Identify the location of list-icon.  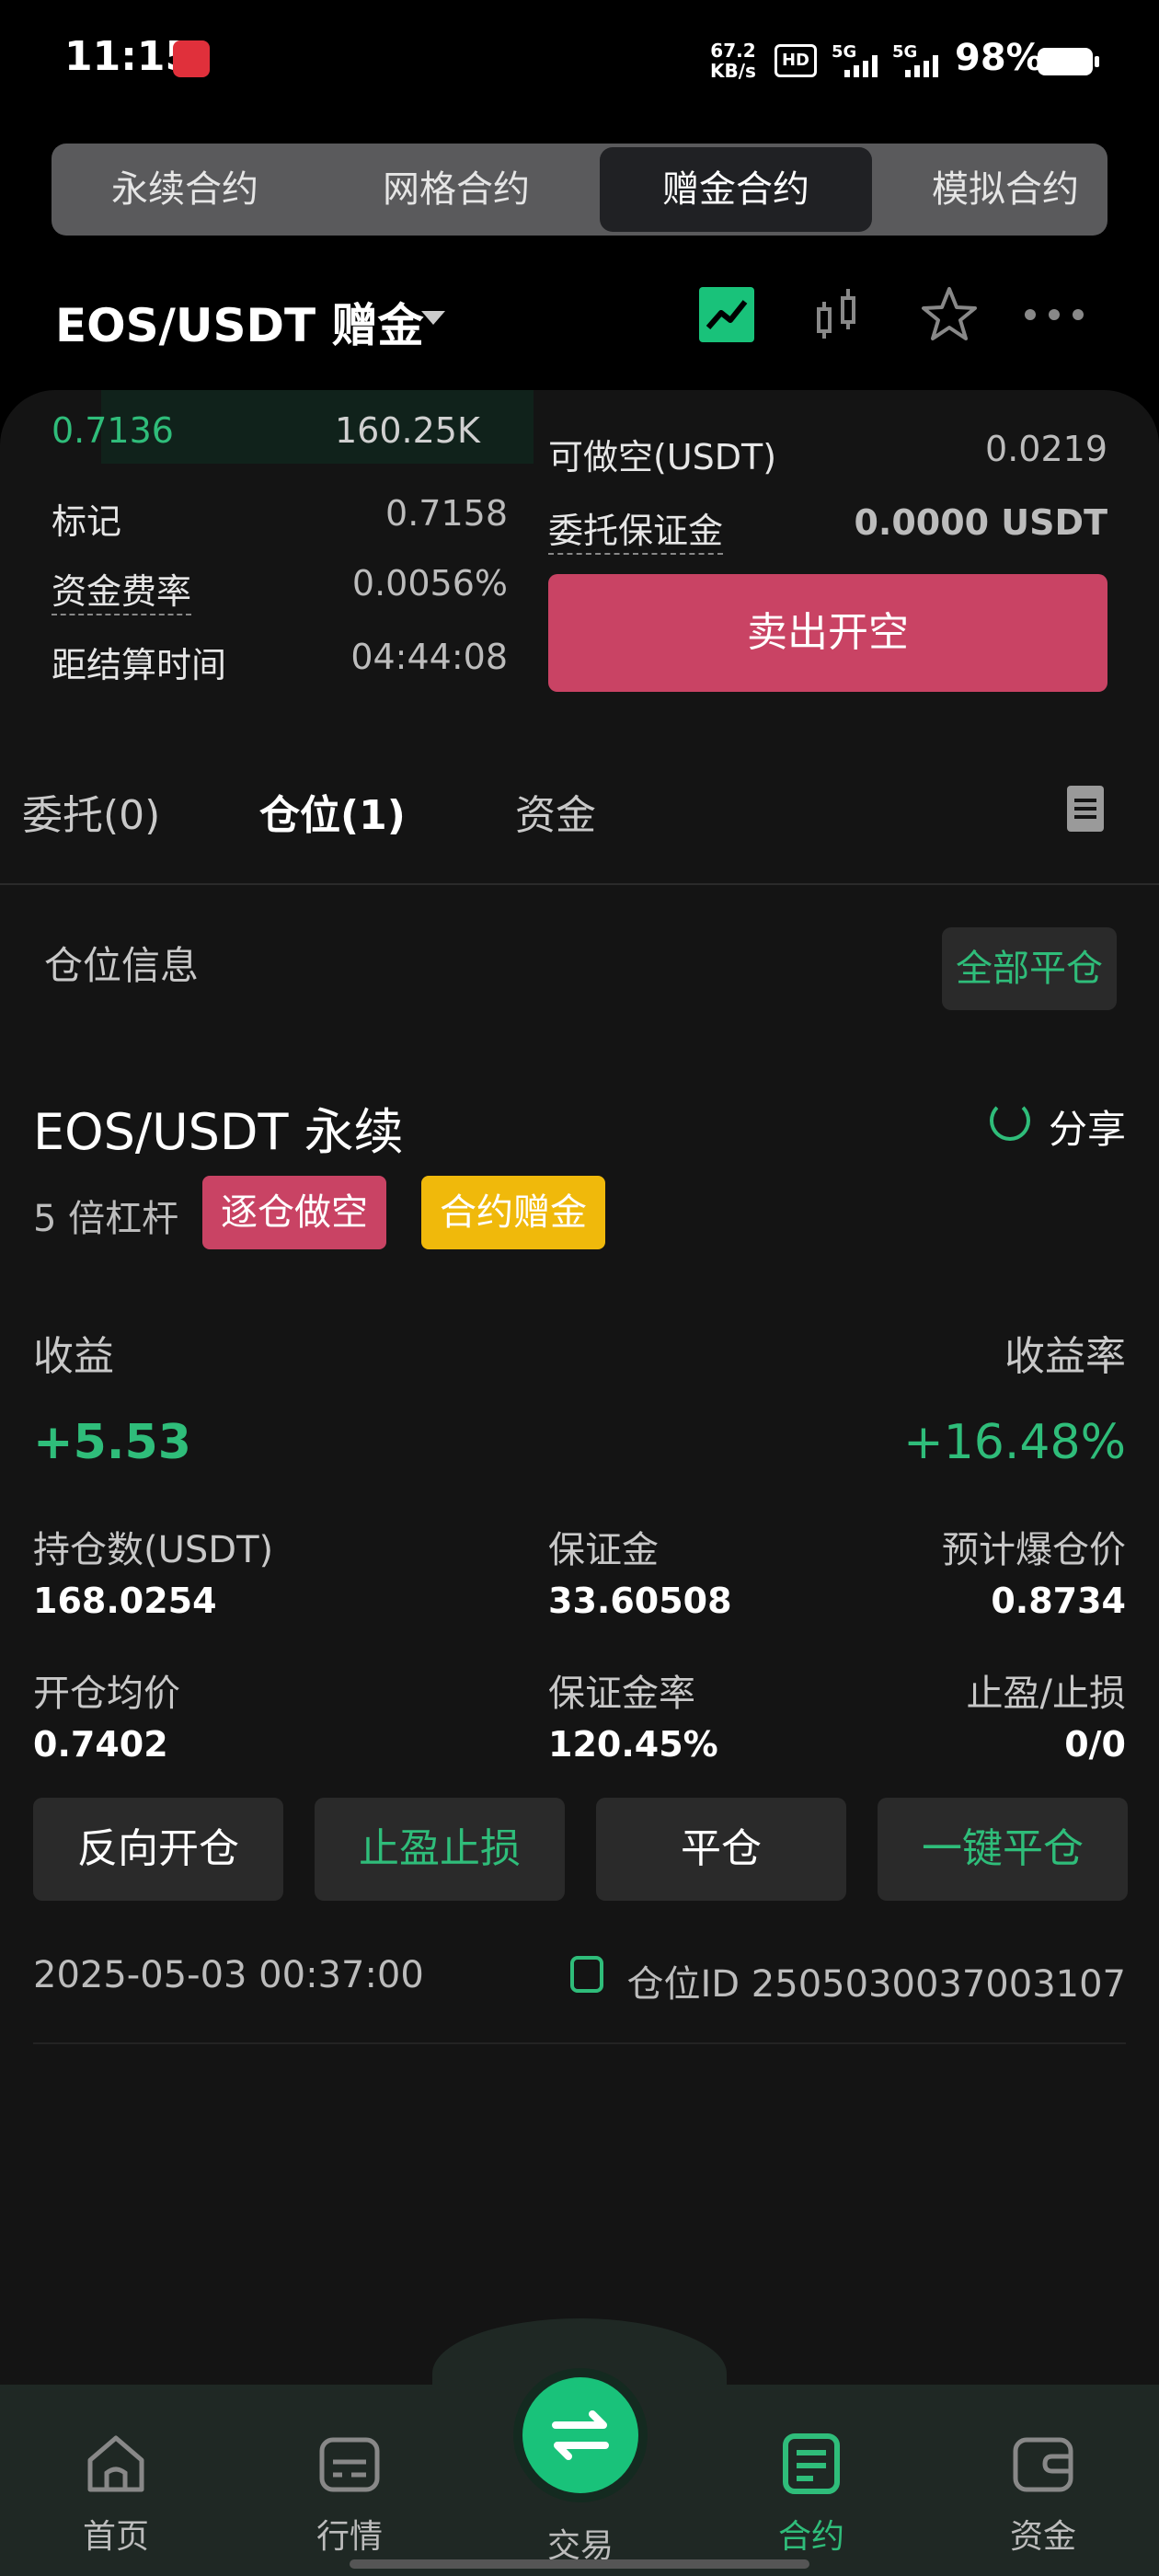
(1085, 809).